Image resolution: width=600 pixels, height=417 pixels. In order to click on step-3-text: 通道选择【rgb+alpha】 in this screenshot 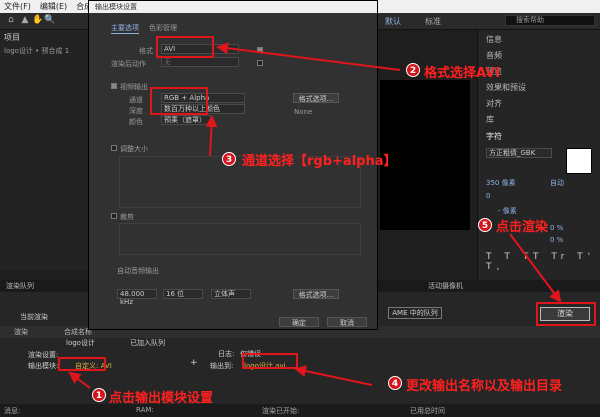, I will do `click(319, 161)`.